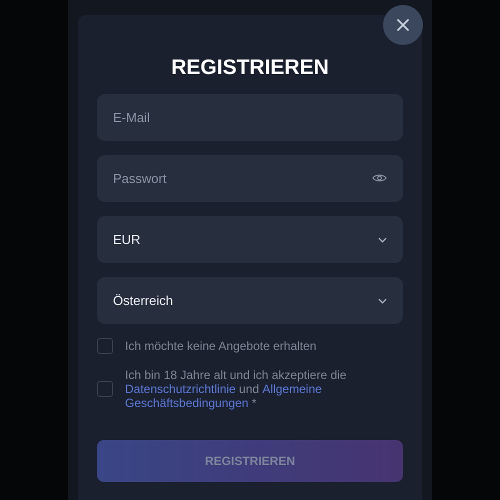  Describe the element at coordinates (250, 178) in the screenshot. I see `password-field: Passwort` at that location.